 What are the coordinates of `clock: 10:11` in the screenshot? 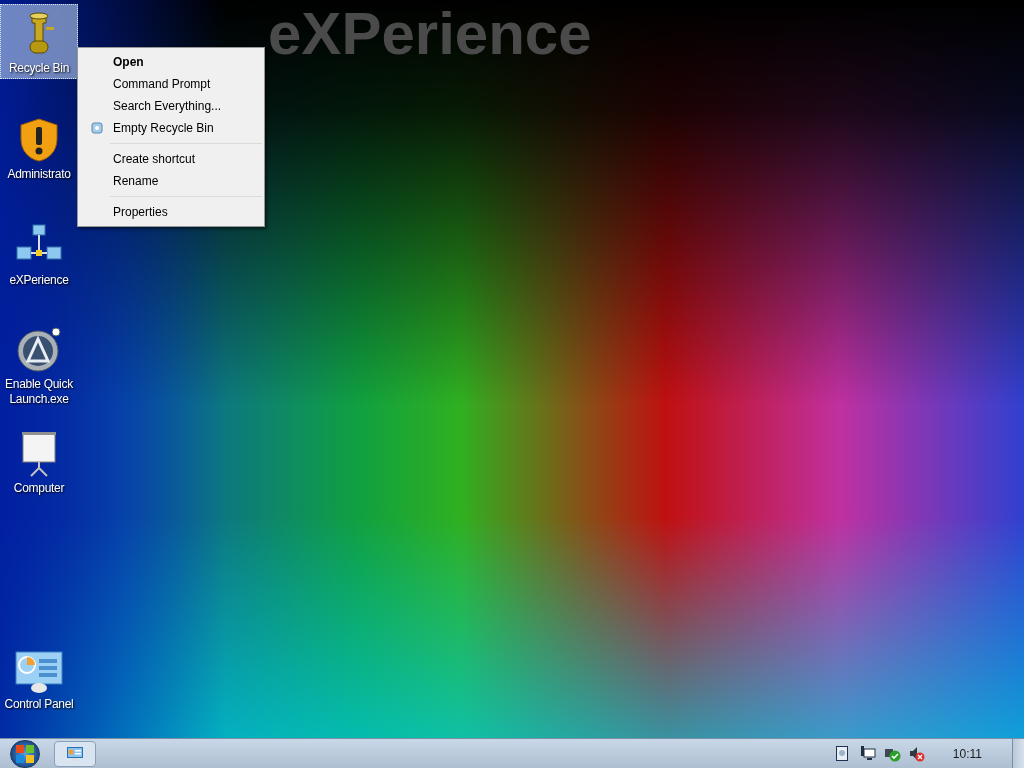 It's located at (967, 753).